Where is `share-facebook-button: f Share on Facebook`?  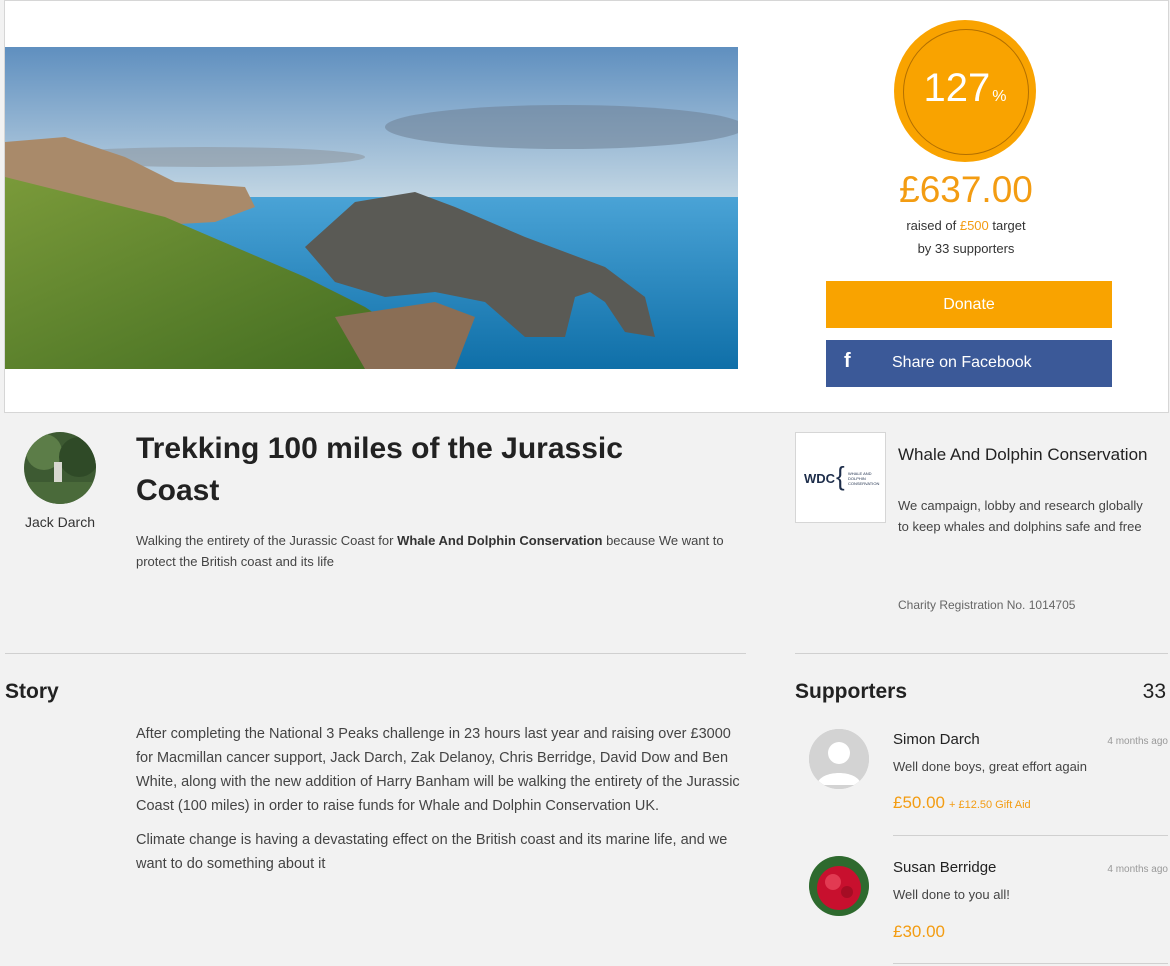 share-facebook-button: f Share on Facebook is located at coordinates (969, 363).